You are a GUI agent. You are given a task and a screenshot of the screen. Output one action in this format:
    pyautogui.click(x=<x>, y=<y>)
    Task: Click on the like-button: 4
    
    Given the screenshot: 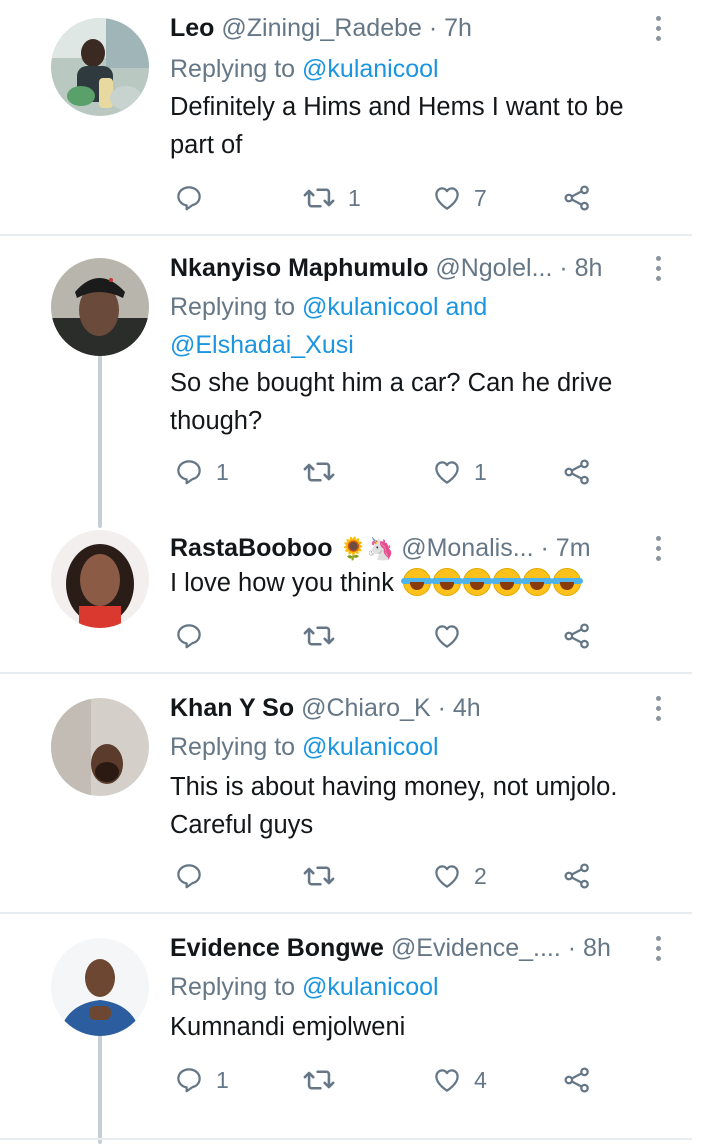 What is the action you would take?
    pyautogui.click(x=459, y=1080)
    